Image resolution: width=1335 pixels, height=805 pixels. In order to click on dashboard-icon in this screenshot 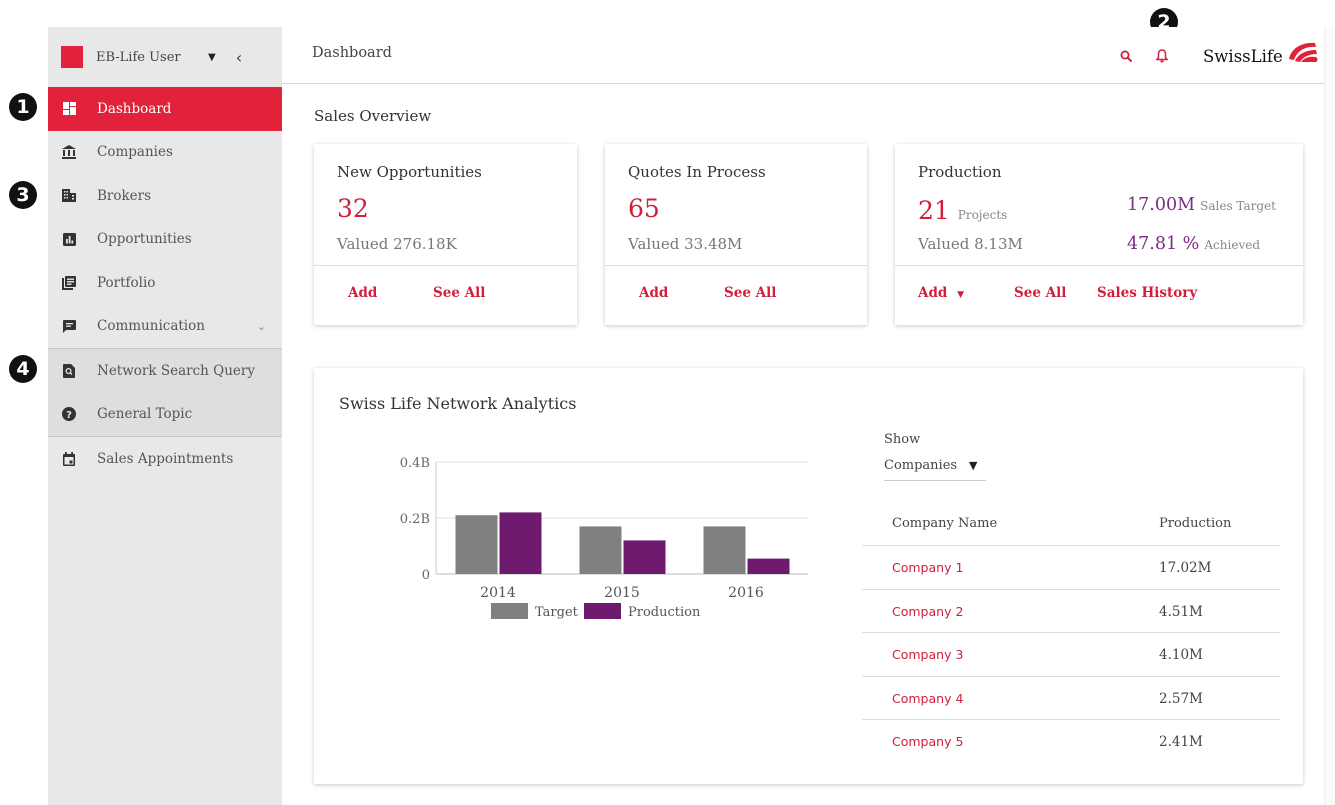, I will do `click(69, 109)`.